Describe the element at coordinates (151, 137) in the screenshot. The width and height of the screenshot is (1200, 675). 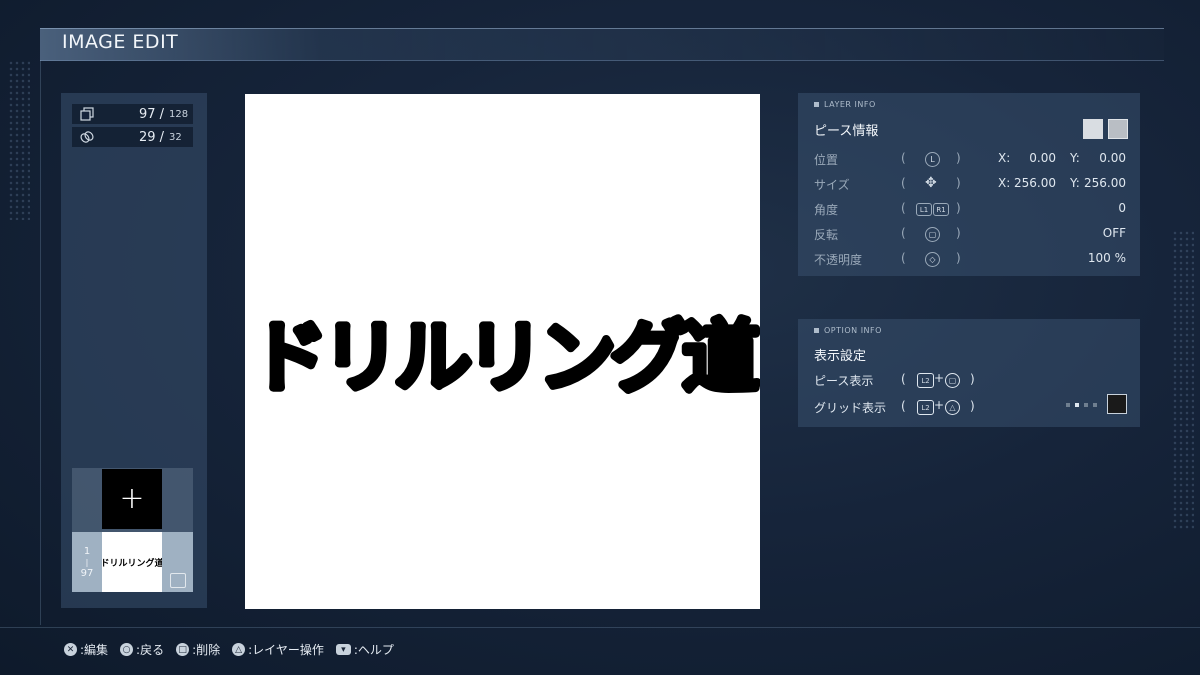
I see `link-count: 29 /` at that location.